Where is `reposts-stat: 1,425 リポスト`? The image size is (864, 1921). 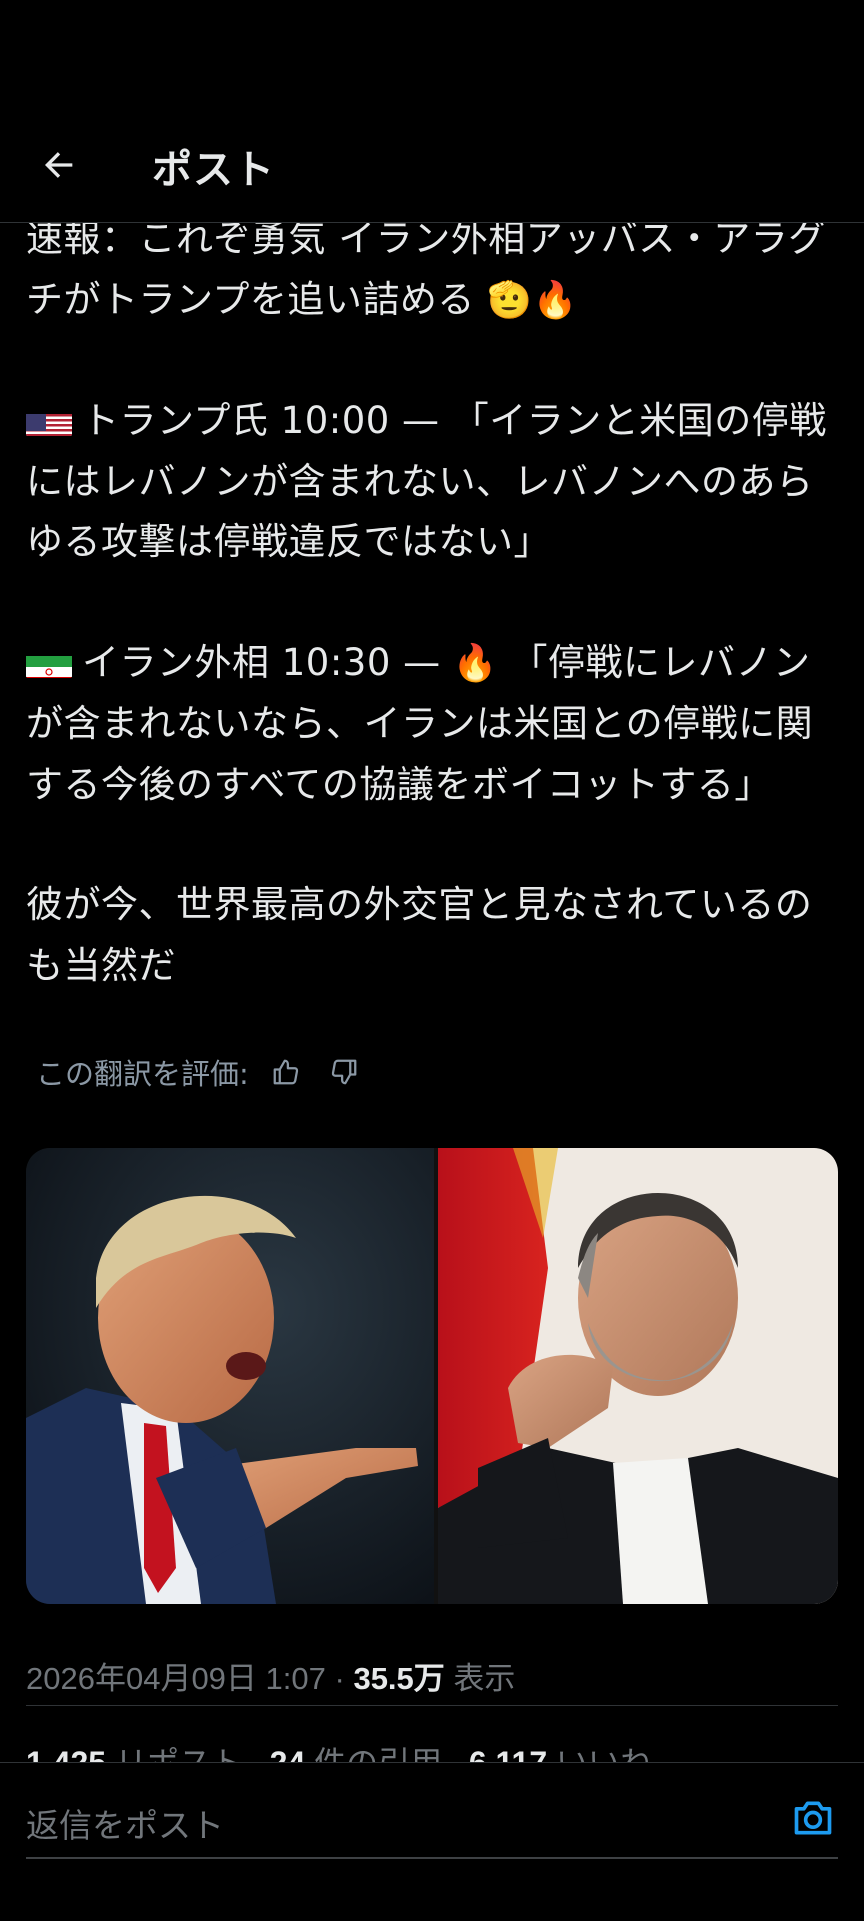 reposts-stat: 1,425 リポスト is located at coordinates (134, 1753).